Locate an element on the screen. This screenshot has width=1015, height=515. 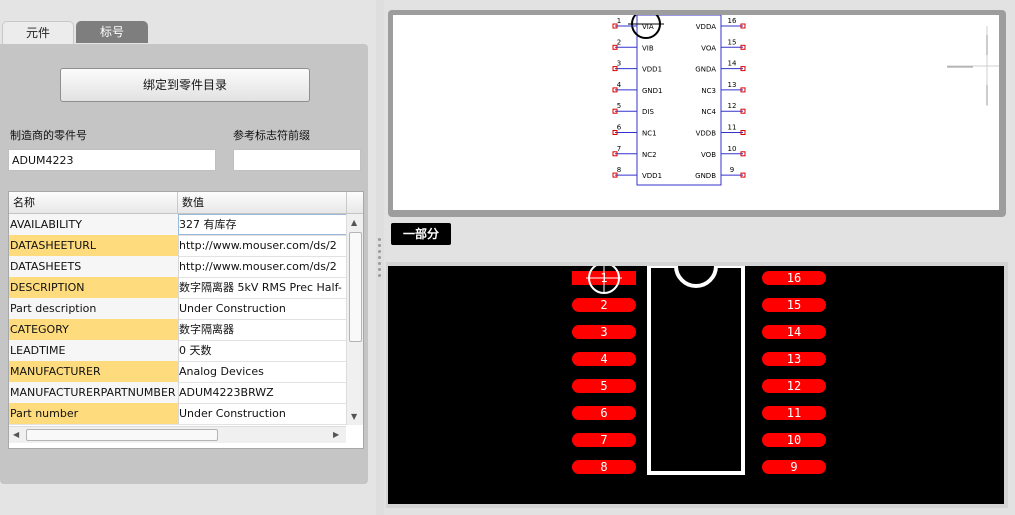
pin-number: 14 is located at coordinates (732, 64).